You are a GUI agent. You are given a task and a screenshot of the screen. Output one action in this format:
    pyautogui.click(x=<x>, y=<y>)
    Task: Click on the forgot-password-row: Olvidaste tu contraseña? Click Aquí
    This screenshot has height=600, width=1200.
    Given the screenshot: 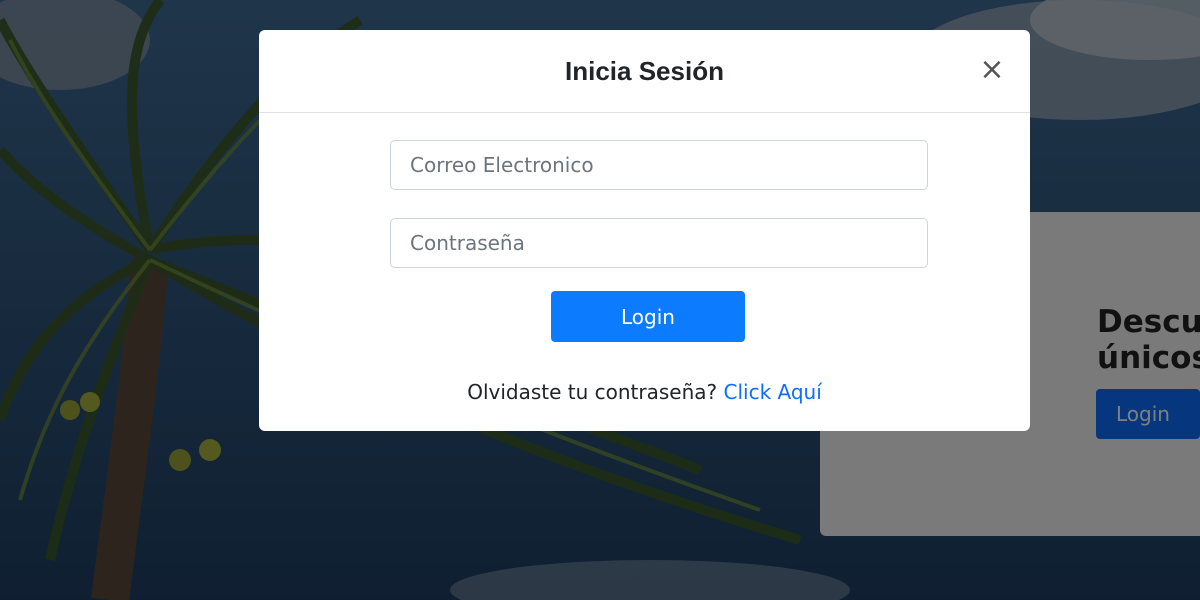 What is the action you would take?
    pyautogui.click(x=644, y=392)
    